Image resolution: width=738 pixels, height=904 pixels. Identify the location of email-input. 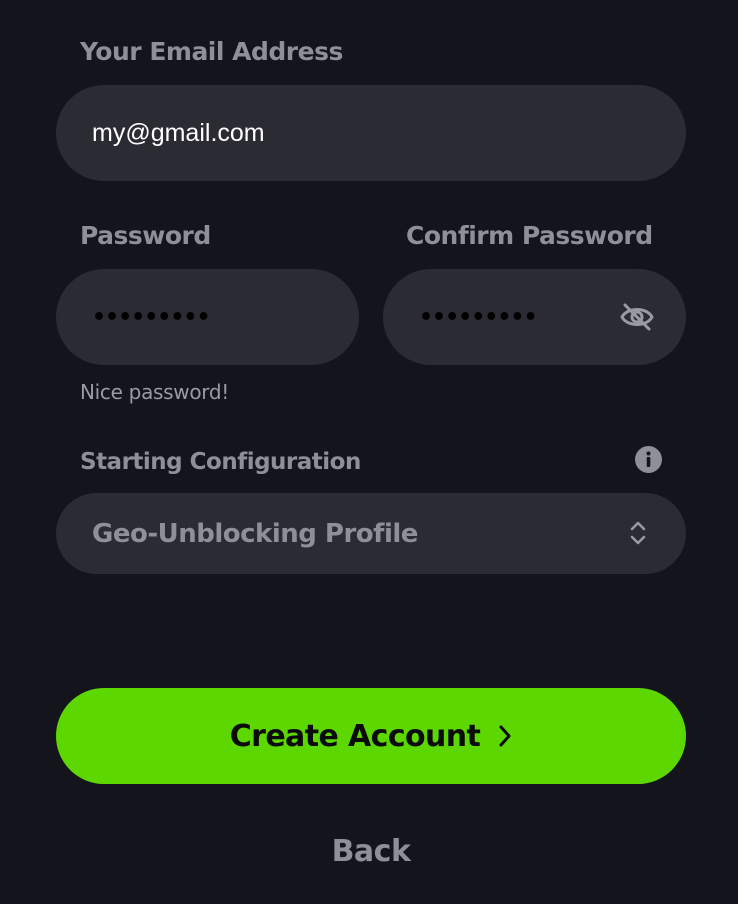
(371, 133).